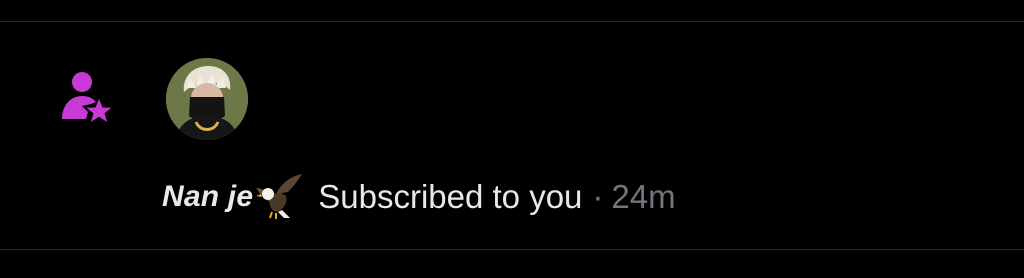 This screenshot has width=1024, height=278. Describe the element at coordinates (643, 197) in the screenshot. I see `time-ago: 24m` at that location.